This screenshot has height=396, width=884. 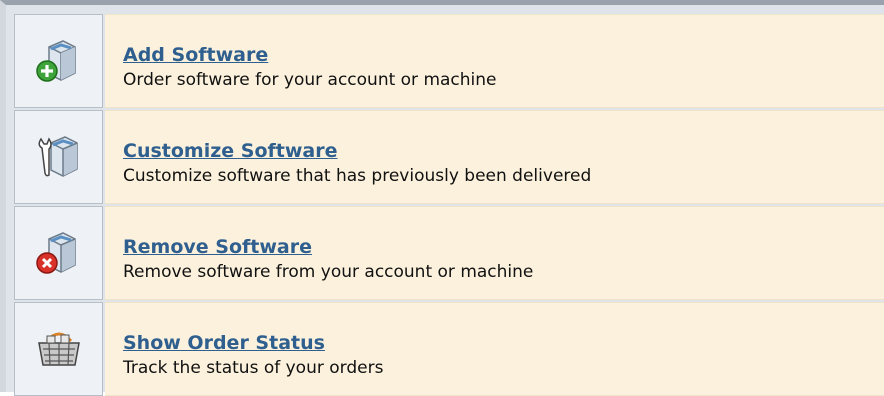 I want to click on remove-software-link: Remove Software, so click(x=217, y=247).